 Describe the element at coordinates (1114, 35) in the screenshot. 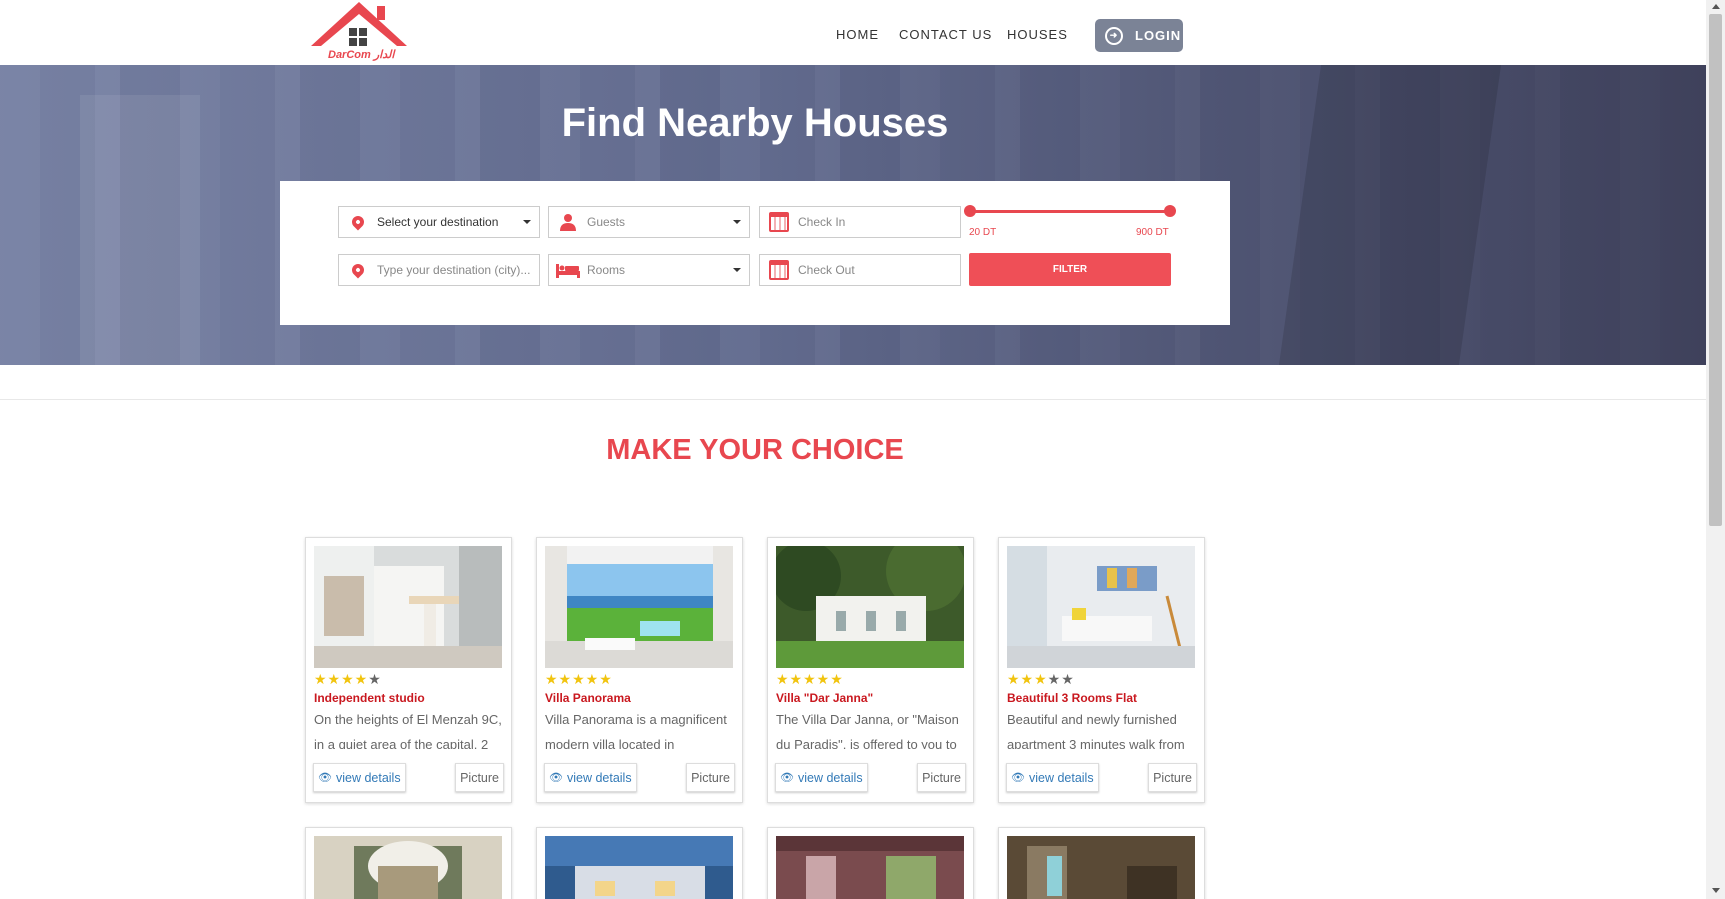

I see `login-icon: ➜` at that location.